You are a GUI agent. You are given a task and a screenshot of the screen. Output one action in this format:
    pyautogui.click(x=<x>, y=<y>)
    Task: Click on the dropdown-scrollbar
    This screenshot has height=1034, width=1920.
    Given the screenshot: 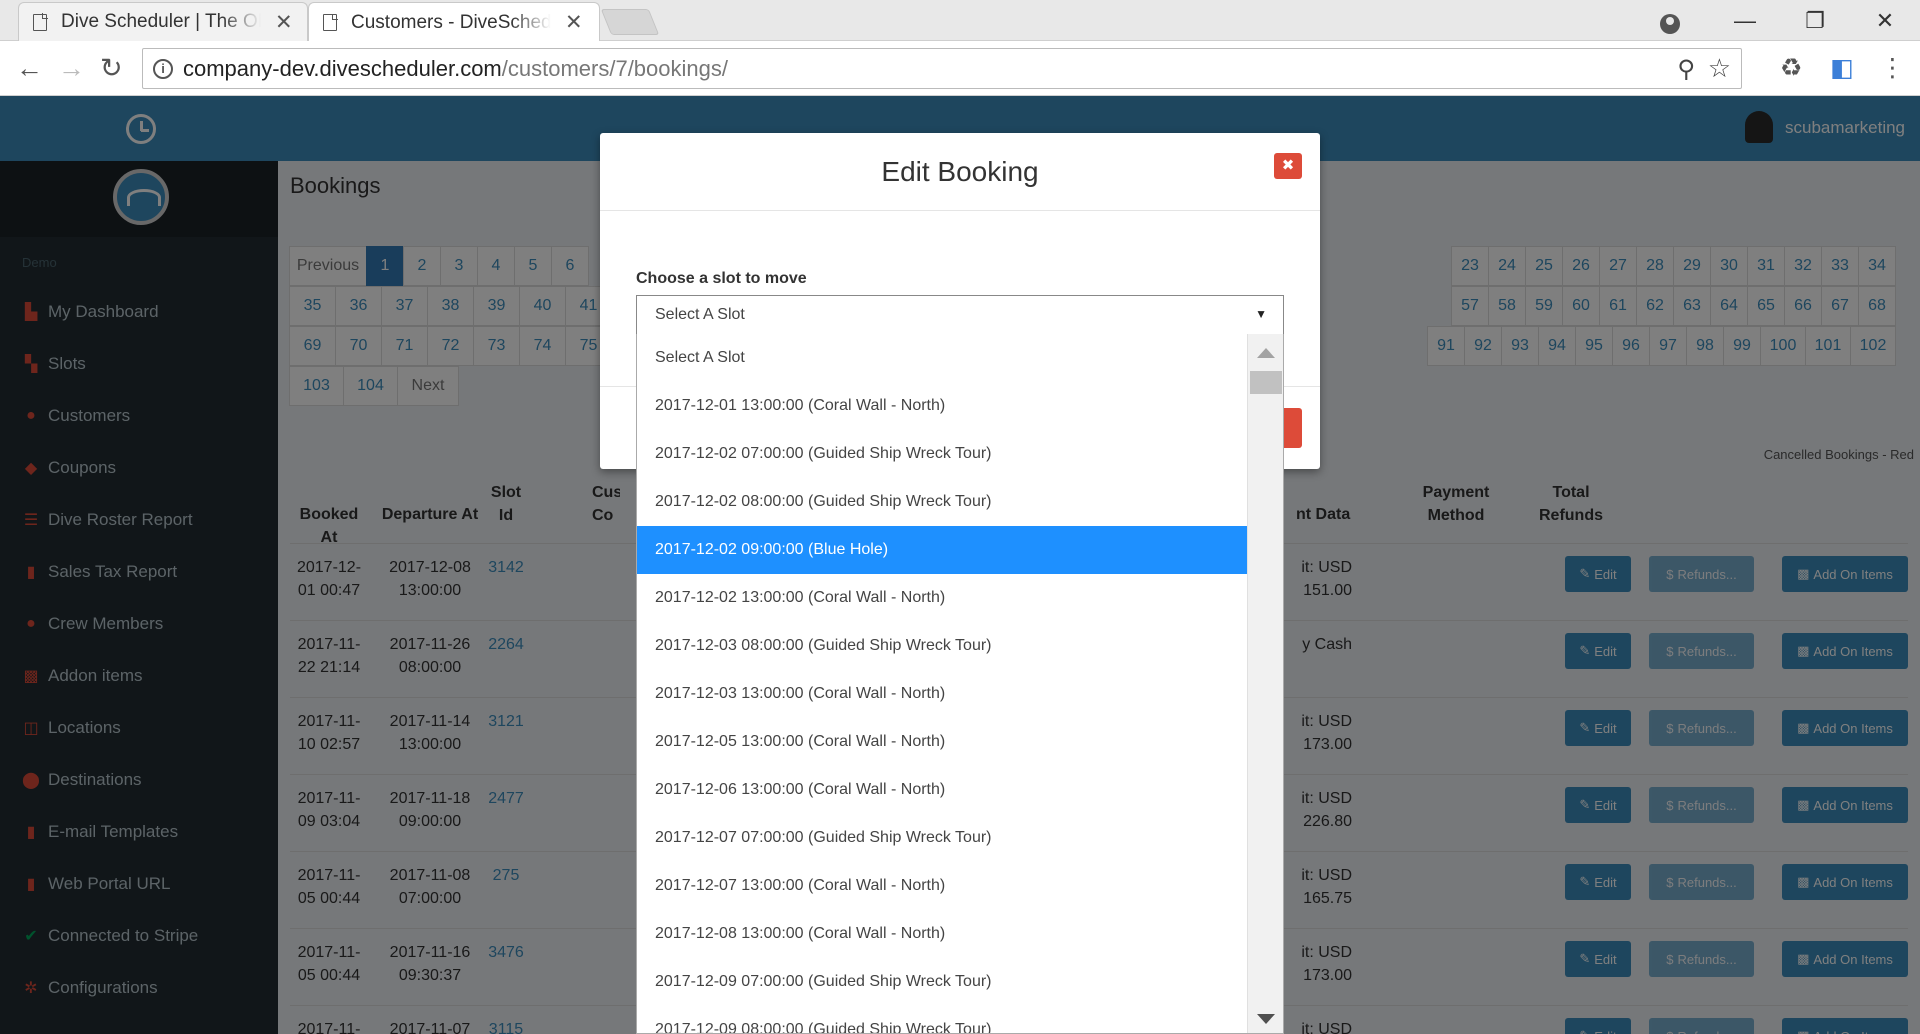 What is the action you would take?
    pyautogui.click(x=1265, y=683)
    